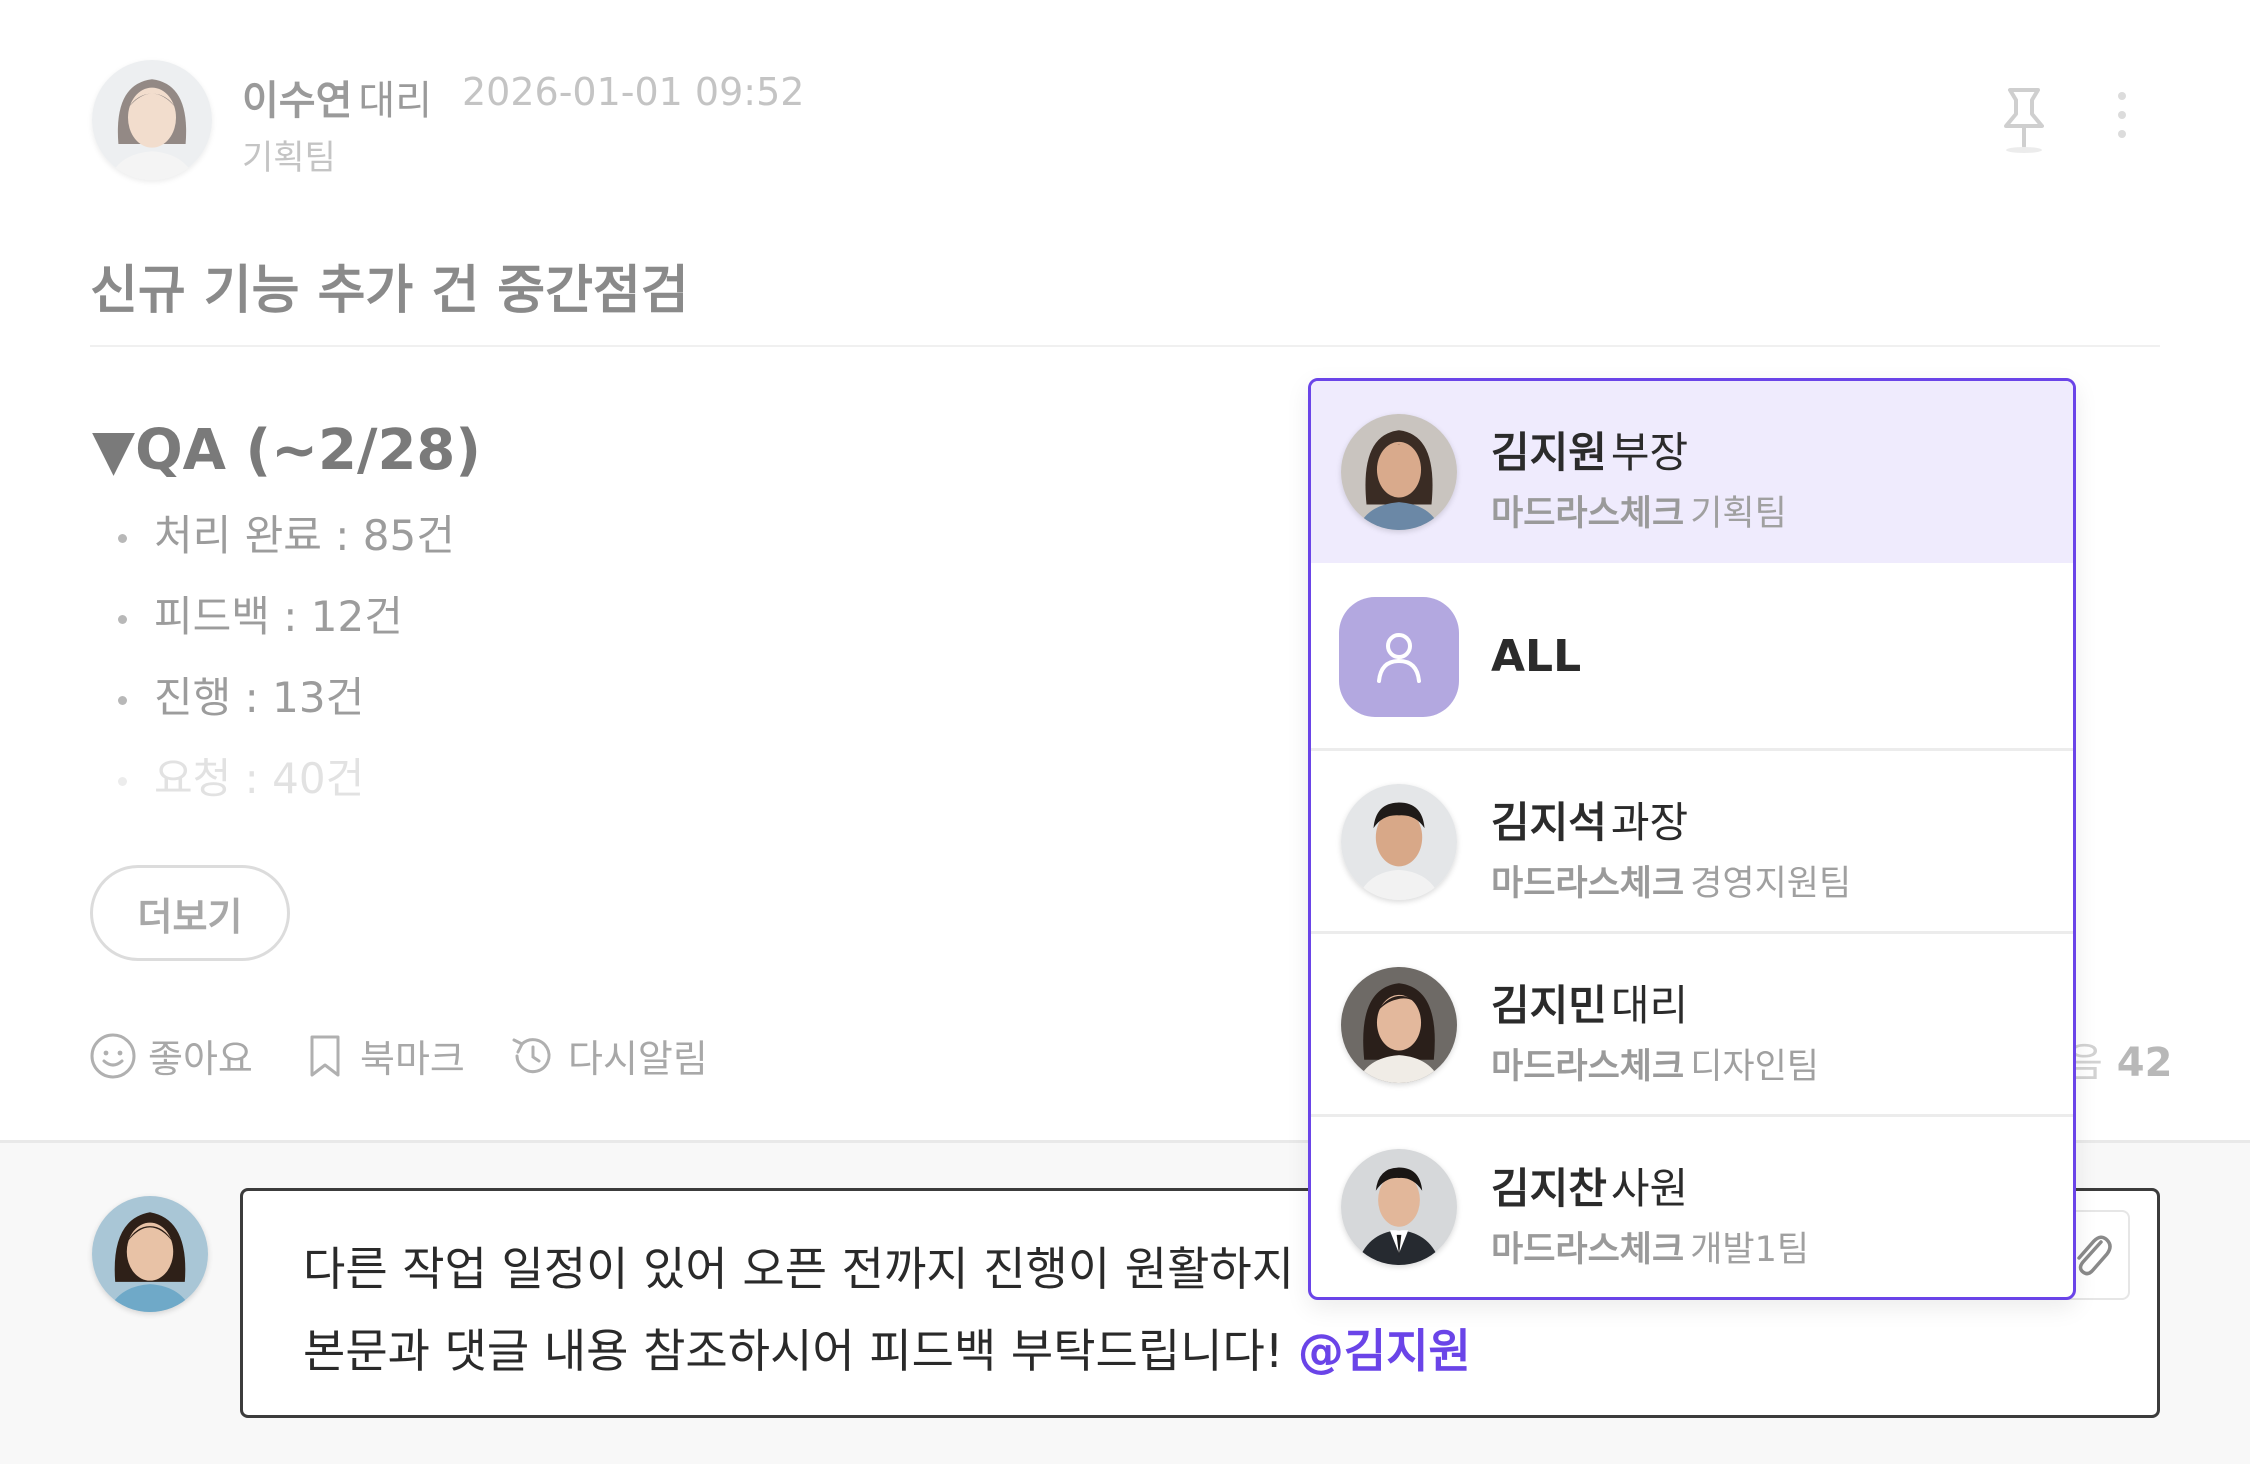  I want to click on mention-item-kim-jimin: 김지민대리 마드라스체크 디자인팀, so click(1692, 1025).